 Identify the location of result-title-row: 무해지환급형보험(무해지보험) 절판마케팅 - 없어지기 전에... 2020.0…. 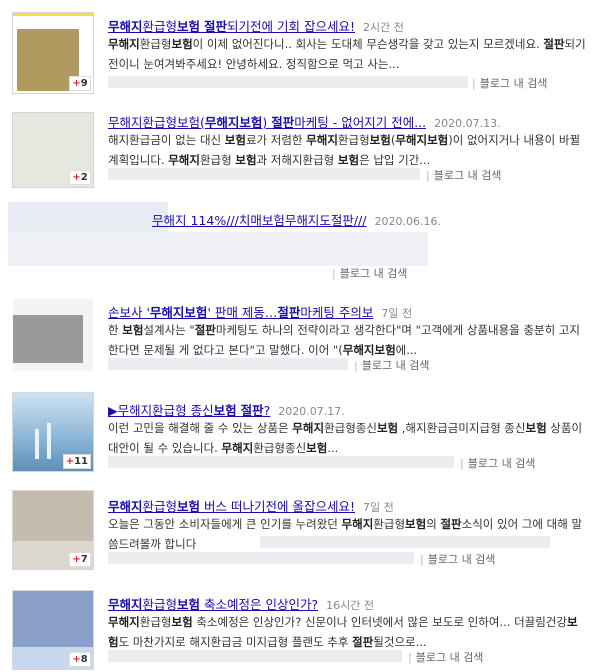
(349, 121).